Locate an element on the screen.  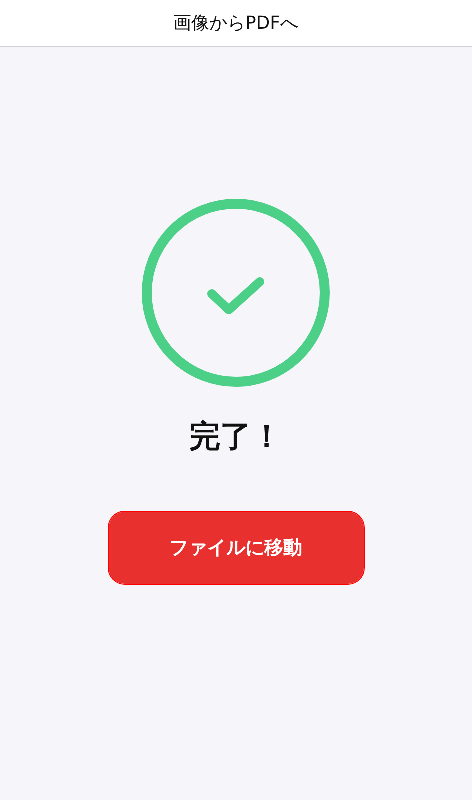
screen-title: 画像からPDFへ is located at coordinates (236, 23).